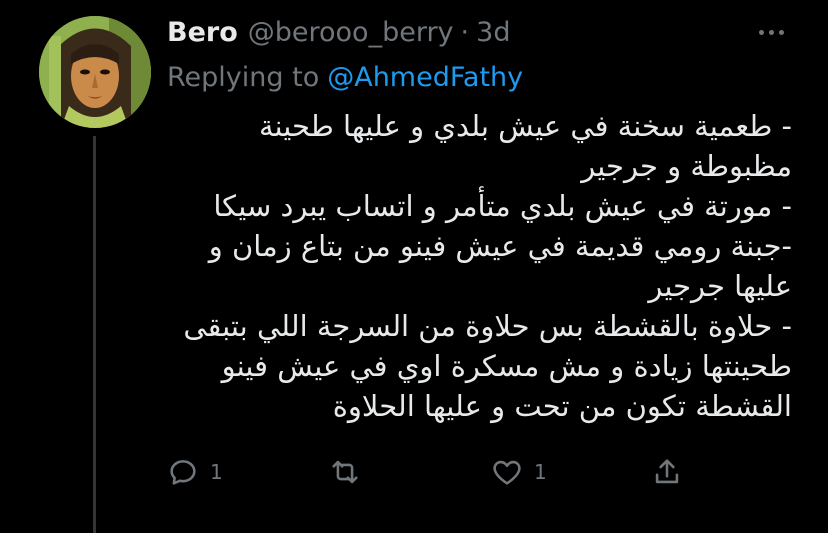 This screenshot has height=533, width=828. What do you see at coordinates (414, 472) in the screenshot?
I see `tweet-actions: 1 1` at bounding box center [414, 472].